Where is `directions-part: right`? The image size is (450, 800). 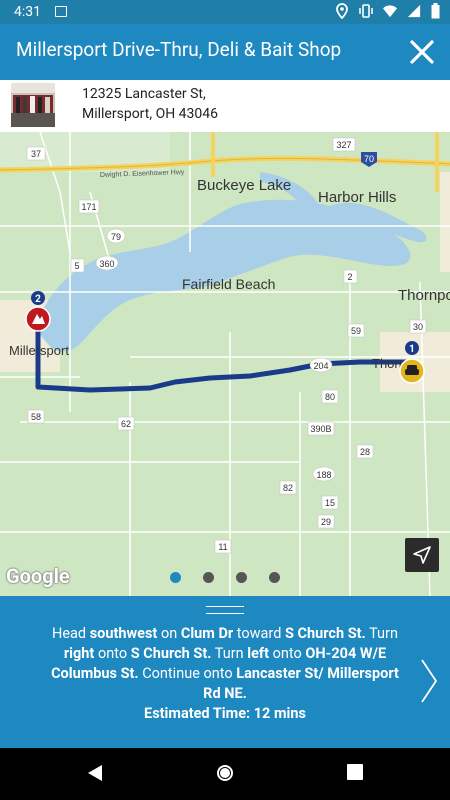
directions-part: right is located at coordinates (79, 653).